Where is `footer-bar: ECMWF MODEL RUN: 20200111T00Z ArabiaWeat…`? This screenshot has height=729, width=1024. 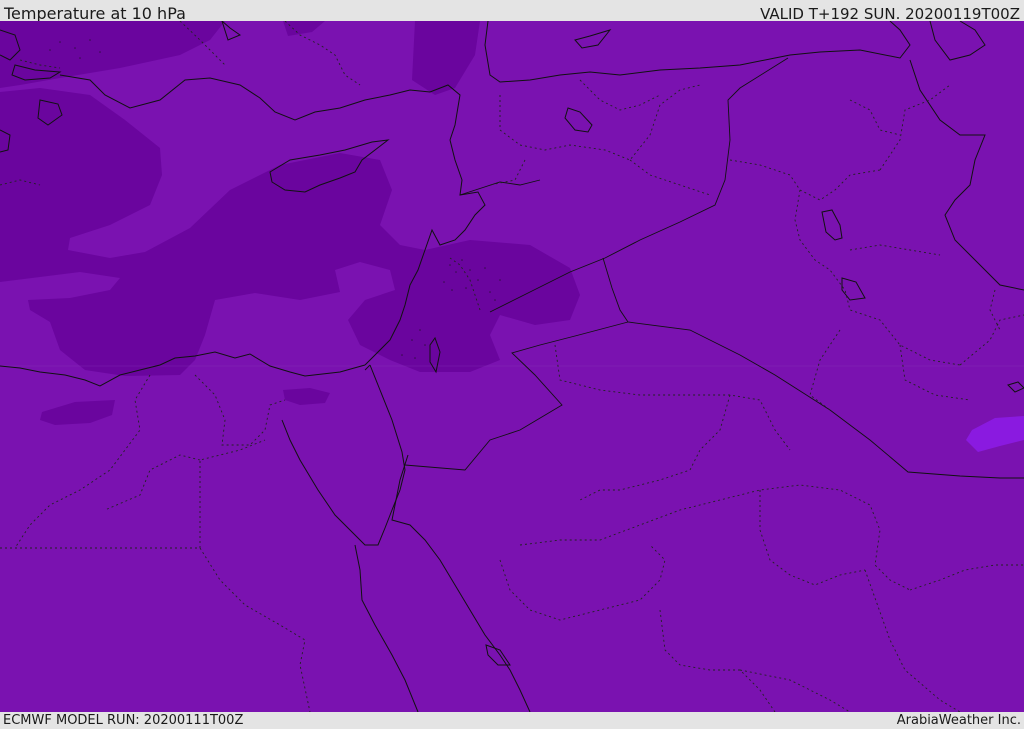 footer-bar: ECMWF MODEL RUN: 20200111T00Z ArabiaWeat… is located at coordinates (512, 720).